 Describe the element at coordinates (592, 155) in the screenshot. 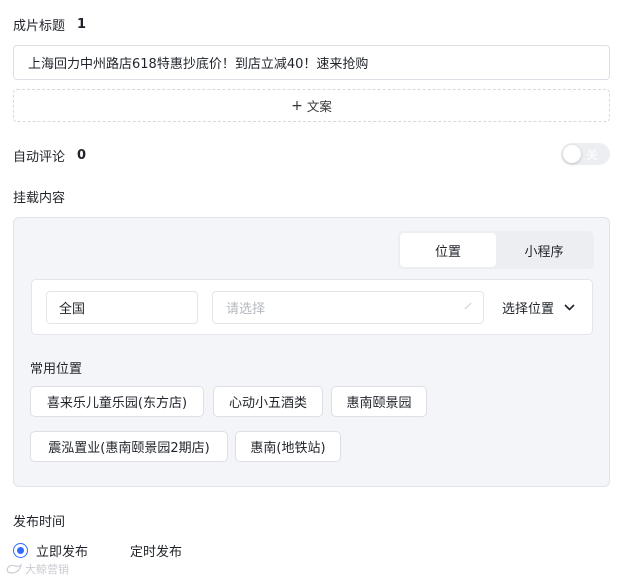

I see `toggle-text: 关` at that location.